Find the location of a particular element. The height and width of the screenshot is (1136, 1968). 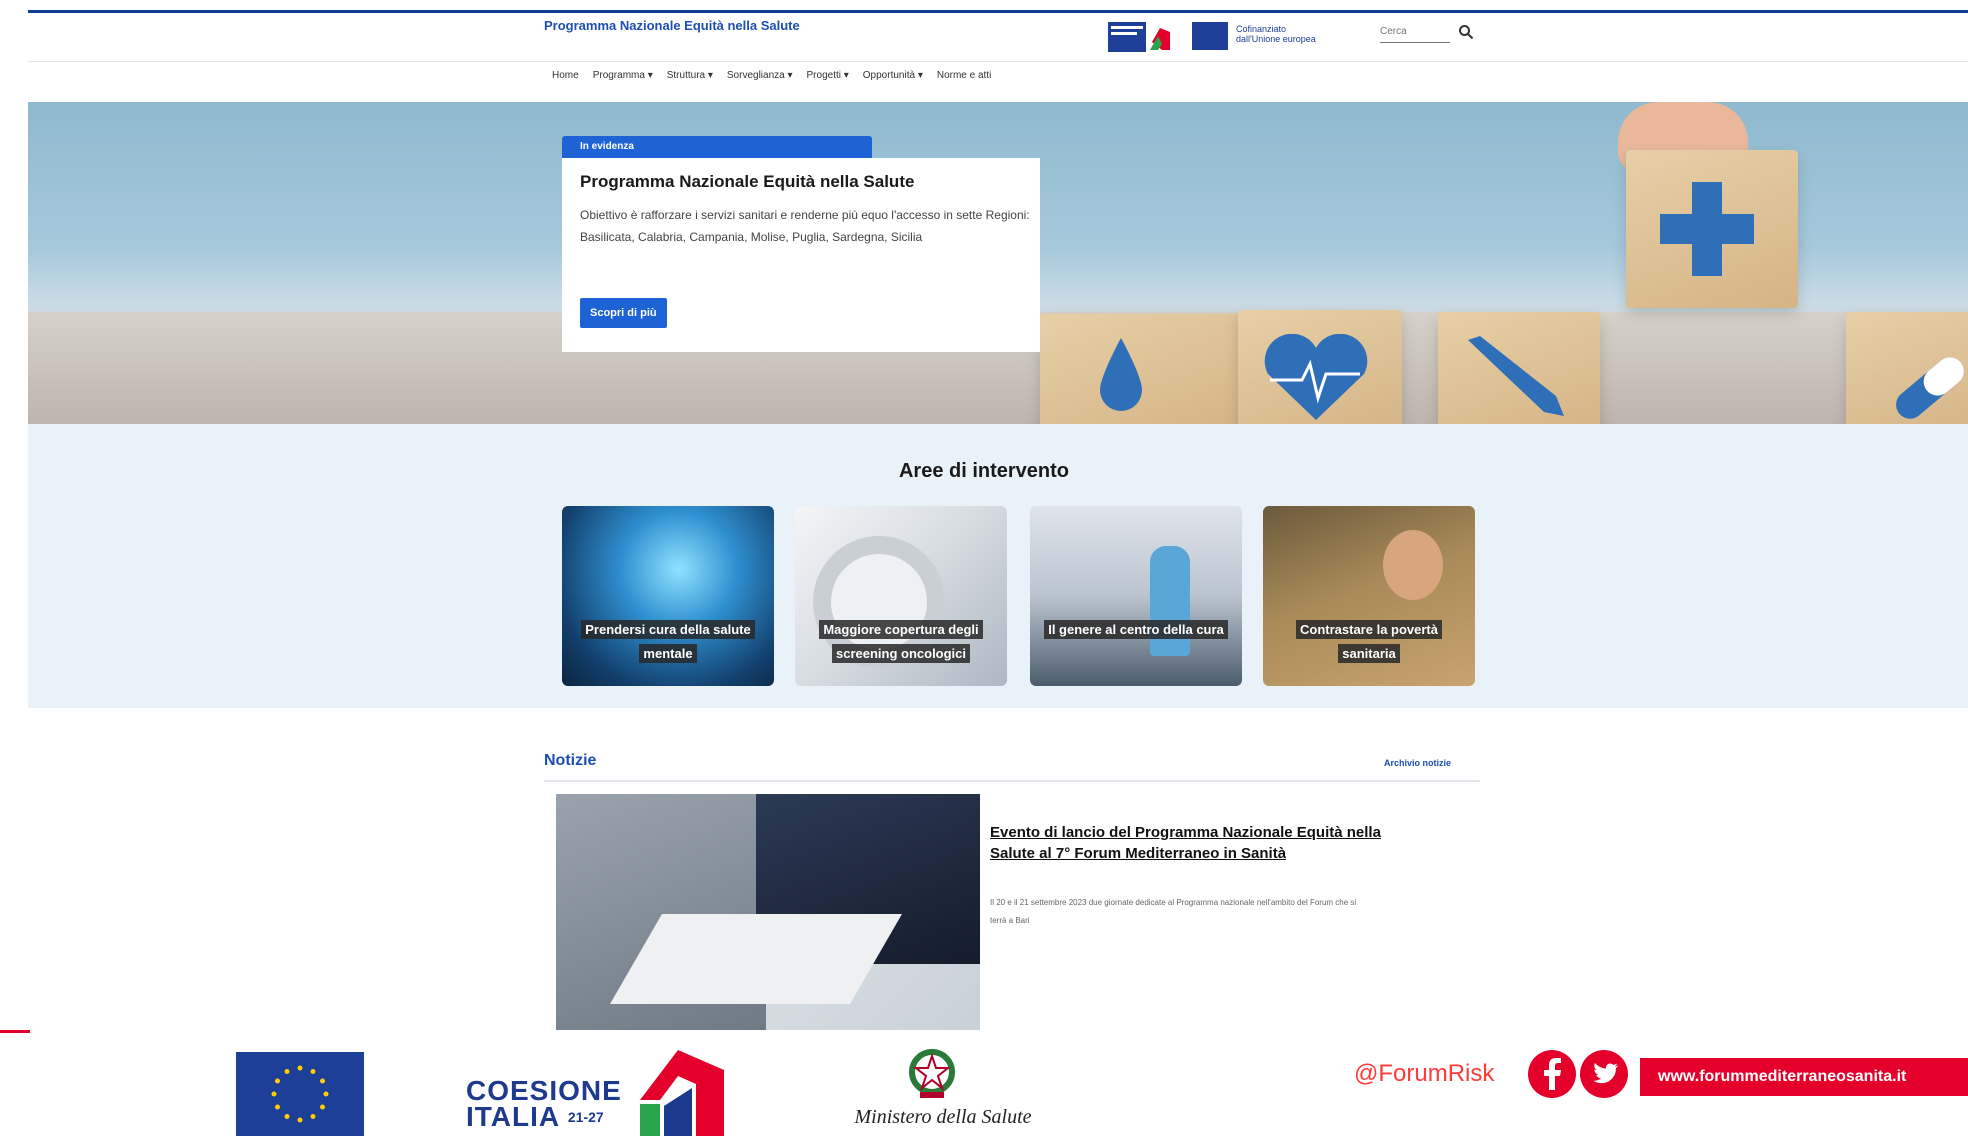

site-title: Programma Nazionale Equità nella Salute is located at coordinates (672, 25).